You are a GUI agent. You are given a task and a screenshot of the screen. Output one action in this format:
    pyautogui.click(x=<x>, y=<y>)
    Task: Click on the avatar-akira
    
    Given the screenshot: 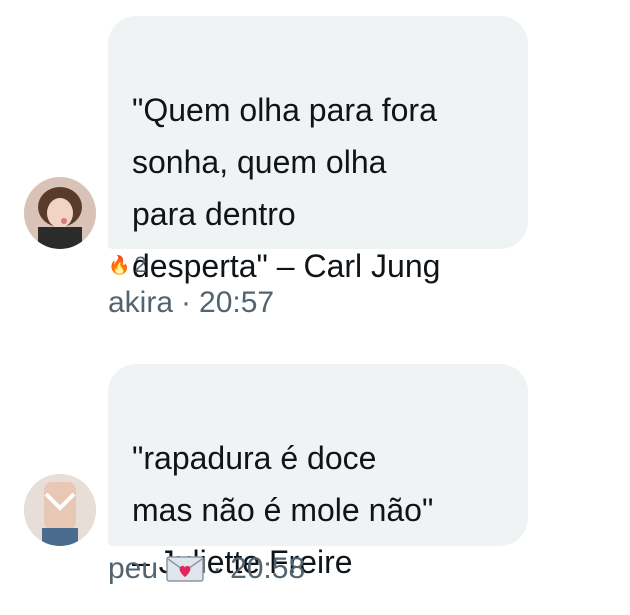 What is the action you would take?
    pyautogui.click(x=60, y=213)
    